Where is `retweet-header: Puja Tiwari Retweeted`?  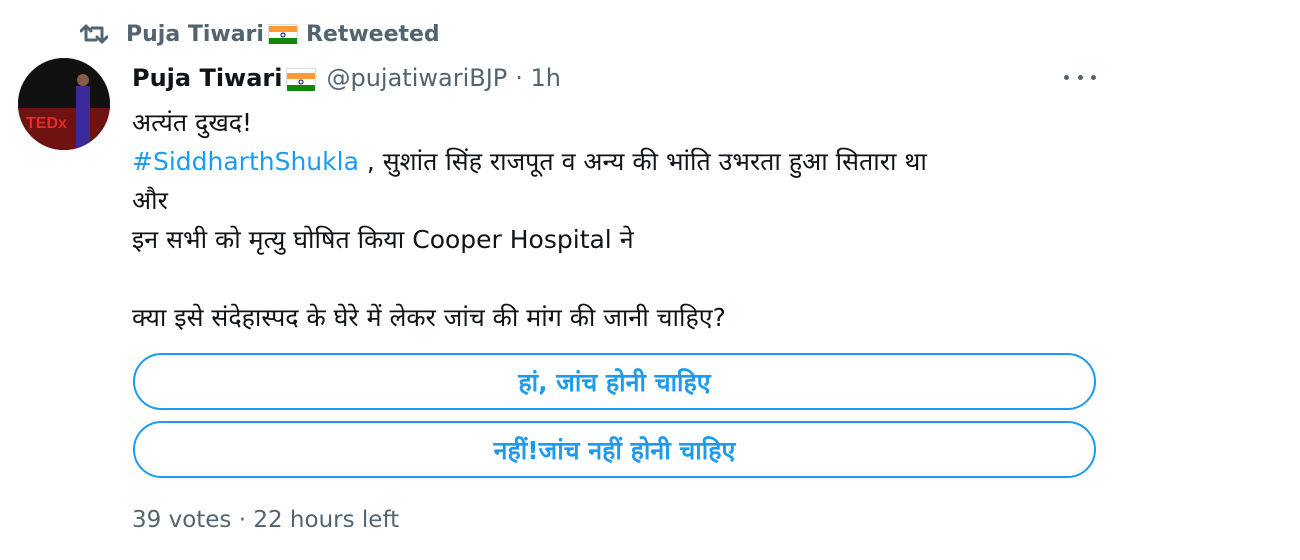
retweet-header: Puja Tiwari Retweeted is located at coordinates (260, 34).